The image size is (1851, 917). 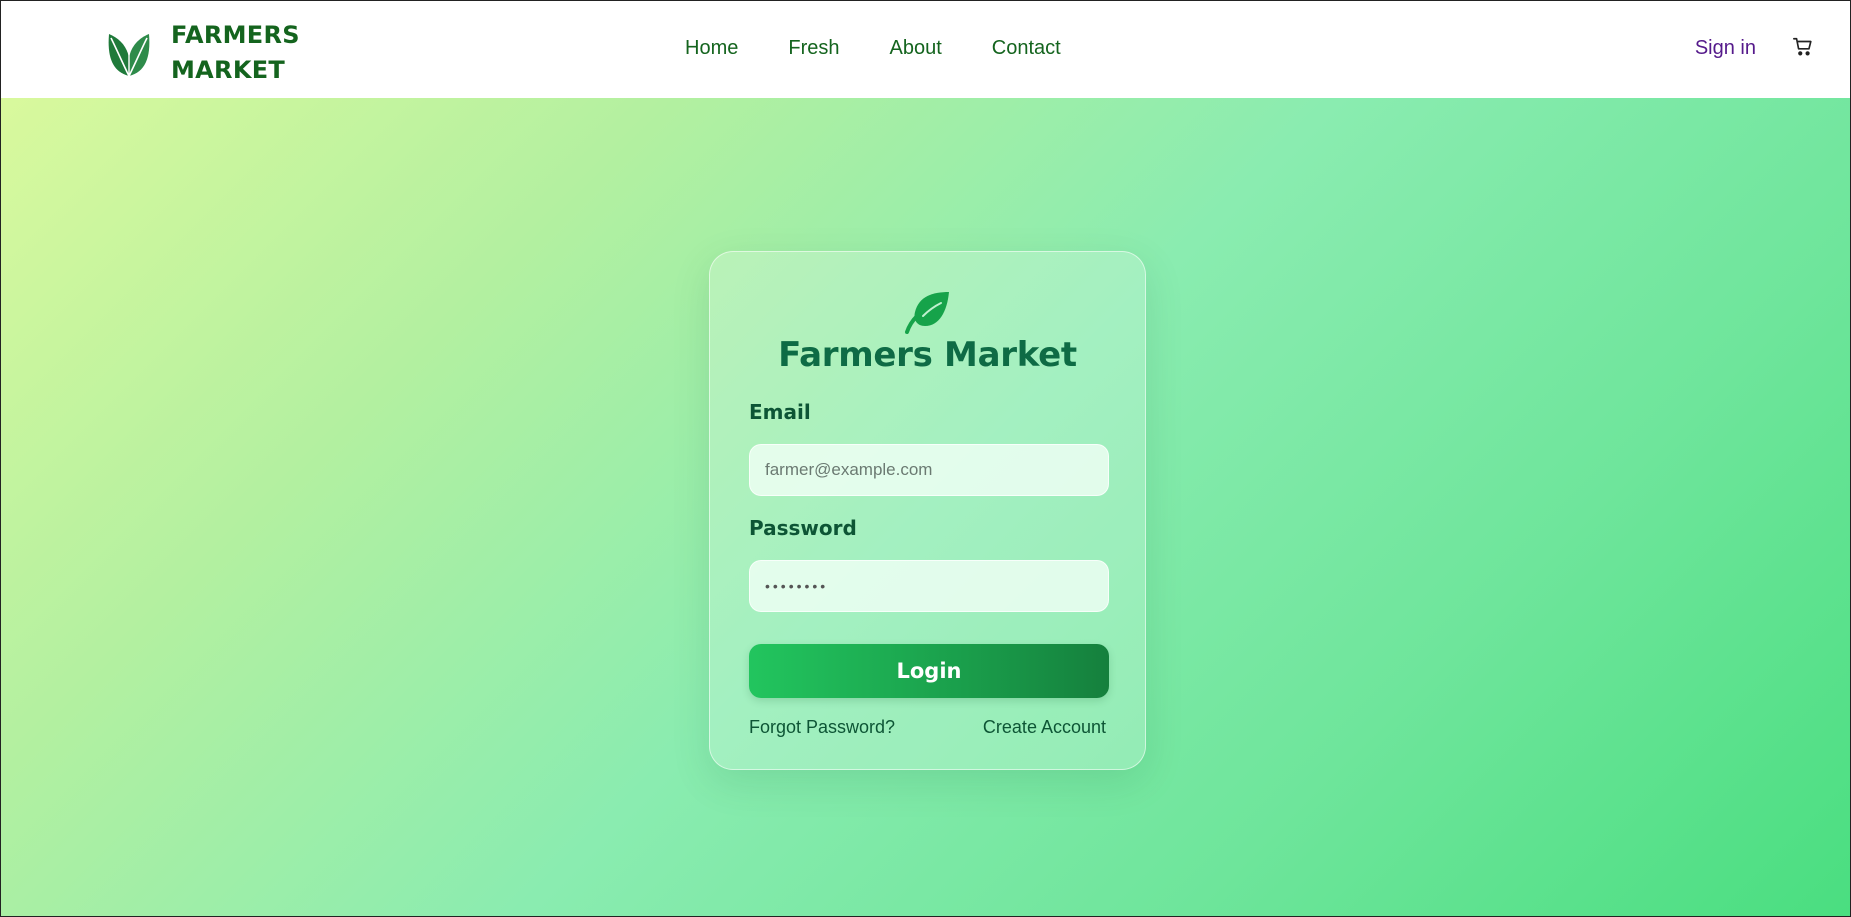 What do you see at coordinates (929, 671) in the screenshot?
I see `login-button: Login` at bounding box center [929, 671].